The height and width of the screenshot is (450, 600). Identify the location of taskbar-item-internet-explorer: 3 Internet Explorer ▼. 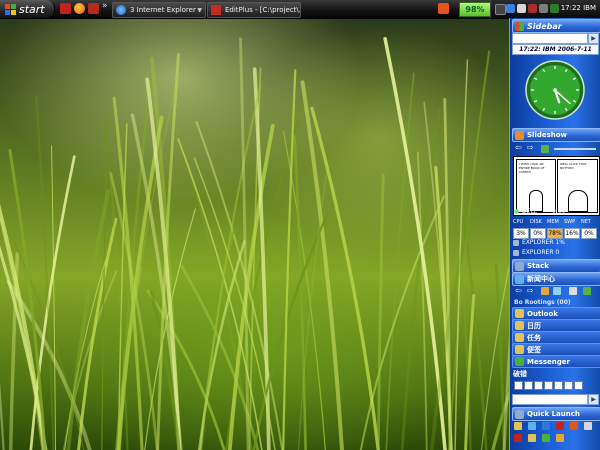
(159, 10).